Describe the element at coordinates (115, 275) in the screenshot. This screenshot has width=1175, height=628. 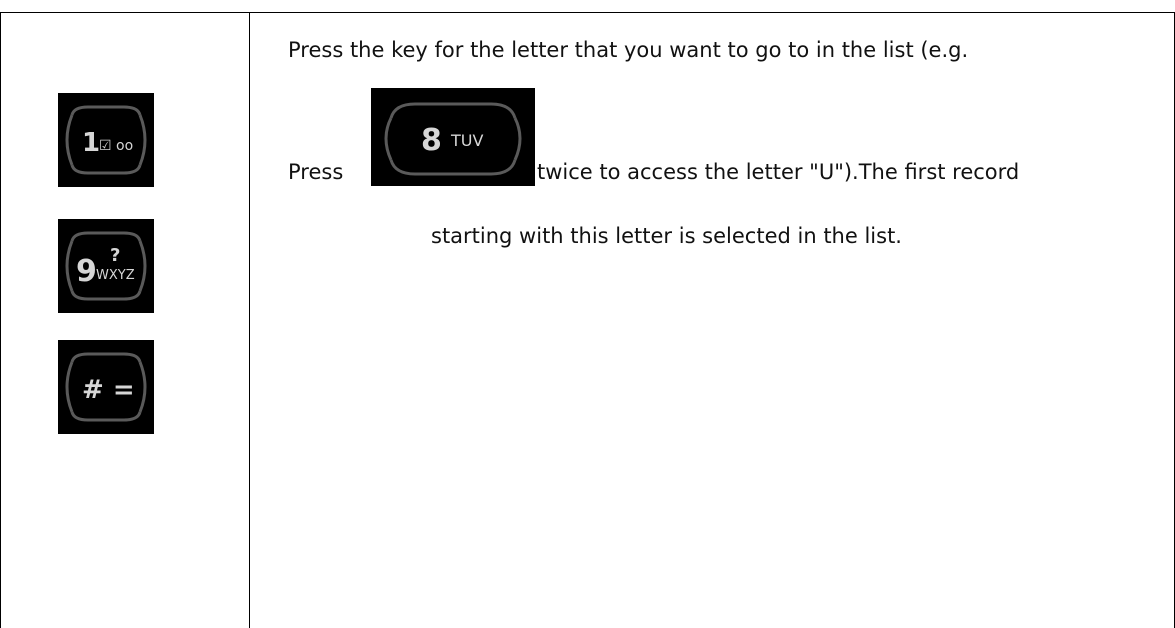
I see `key-9-letters: WXYZ` at that location.